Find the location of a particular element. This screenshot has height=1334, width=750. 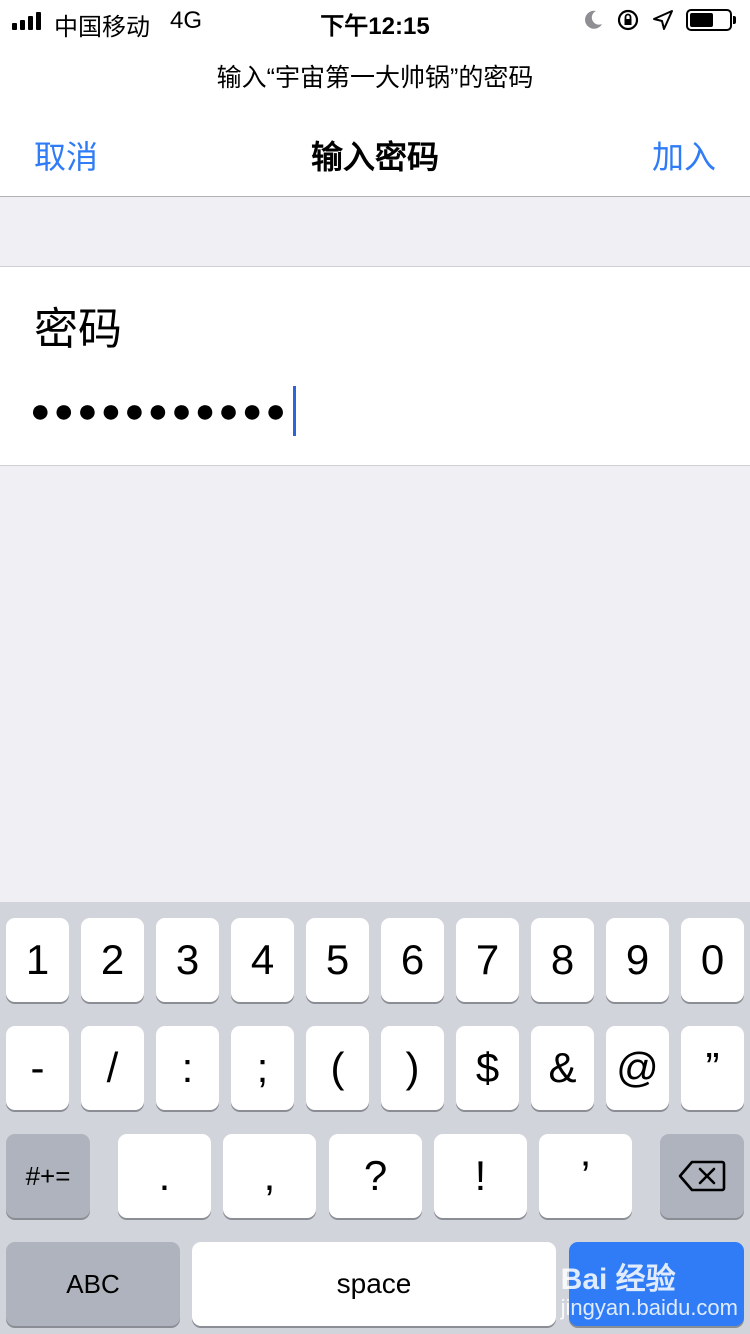

key-8: 8 is located at coordinates (562, 960).